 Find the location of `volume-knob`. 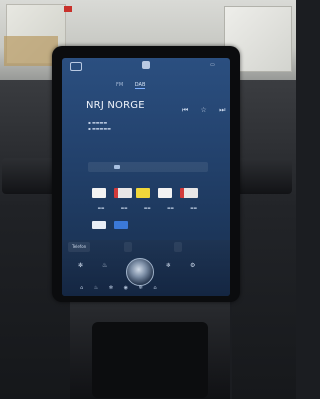

volume-knob is located at coordinates (140, 272).